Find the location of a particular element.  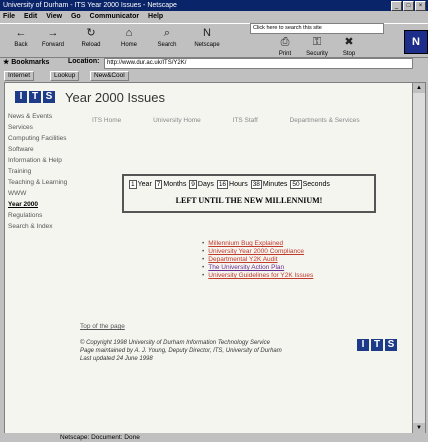

sidebar-item-information: Information & Help is located at coordinates (42, 160).